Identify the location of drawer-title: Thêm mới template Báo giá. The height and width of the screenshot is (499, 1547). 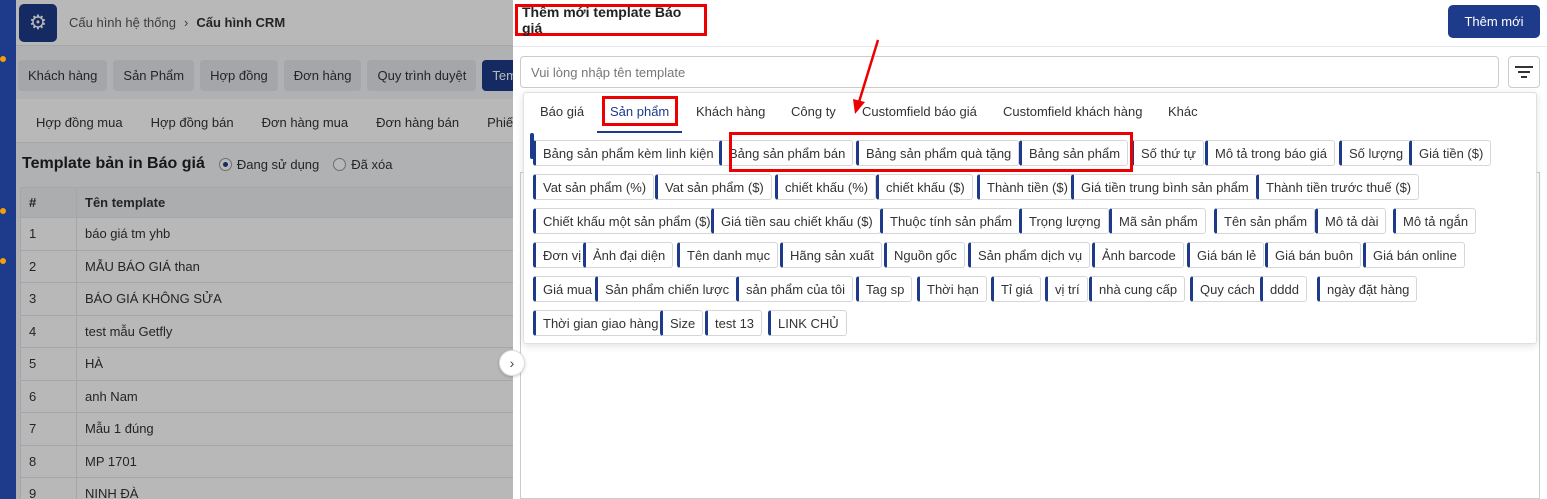
(611, 20).